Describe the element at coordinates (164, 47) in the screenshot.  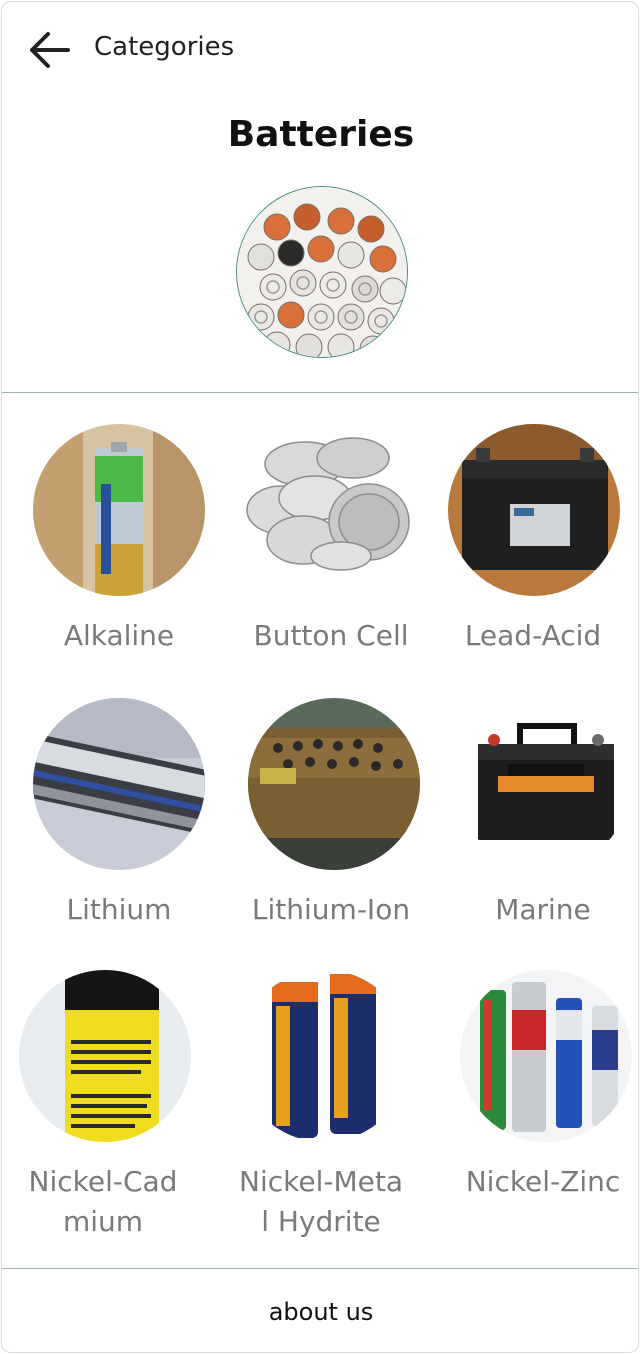
I see `back-label: Categories` at that location.